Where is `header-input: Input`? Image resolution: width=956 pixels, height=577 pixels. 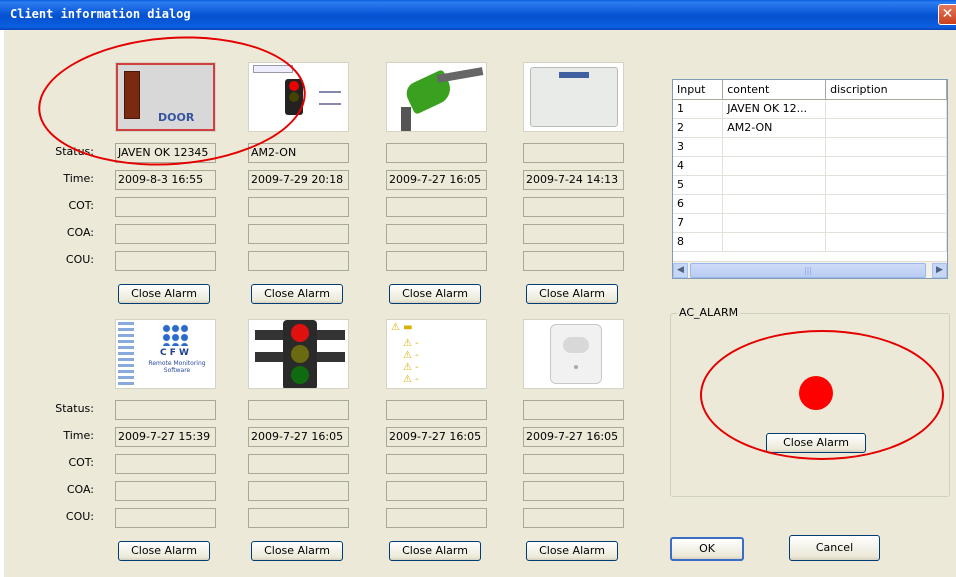
header-input: Input is located at coordinates (698, 90).